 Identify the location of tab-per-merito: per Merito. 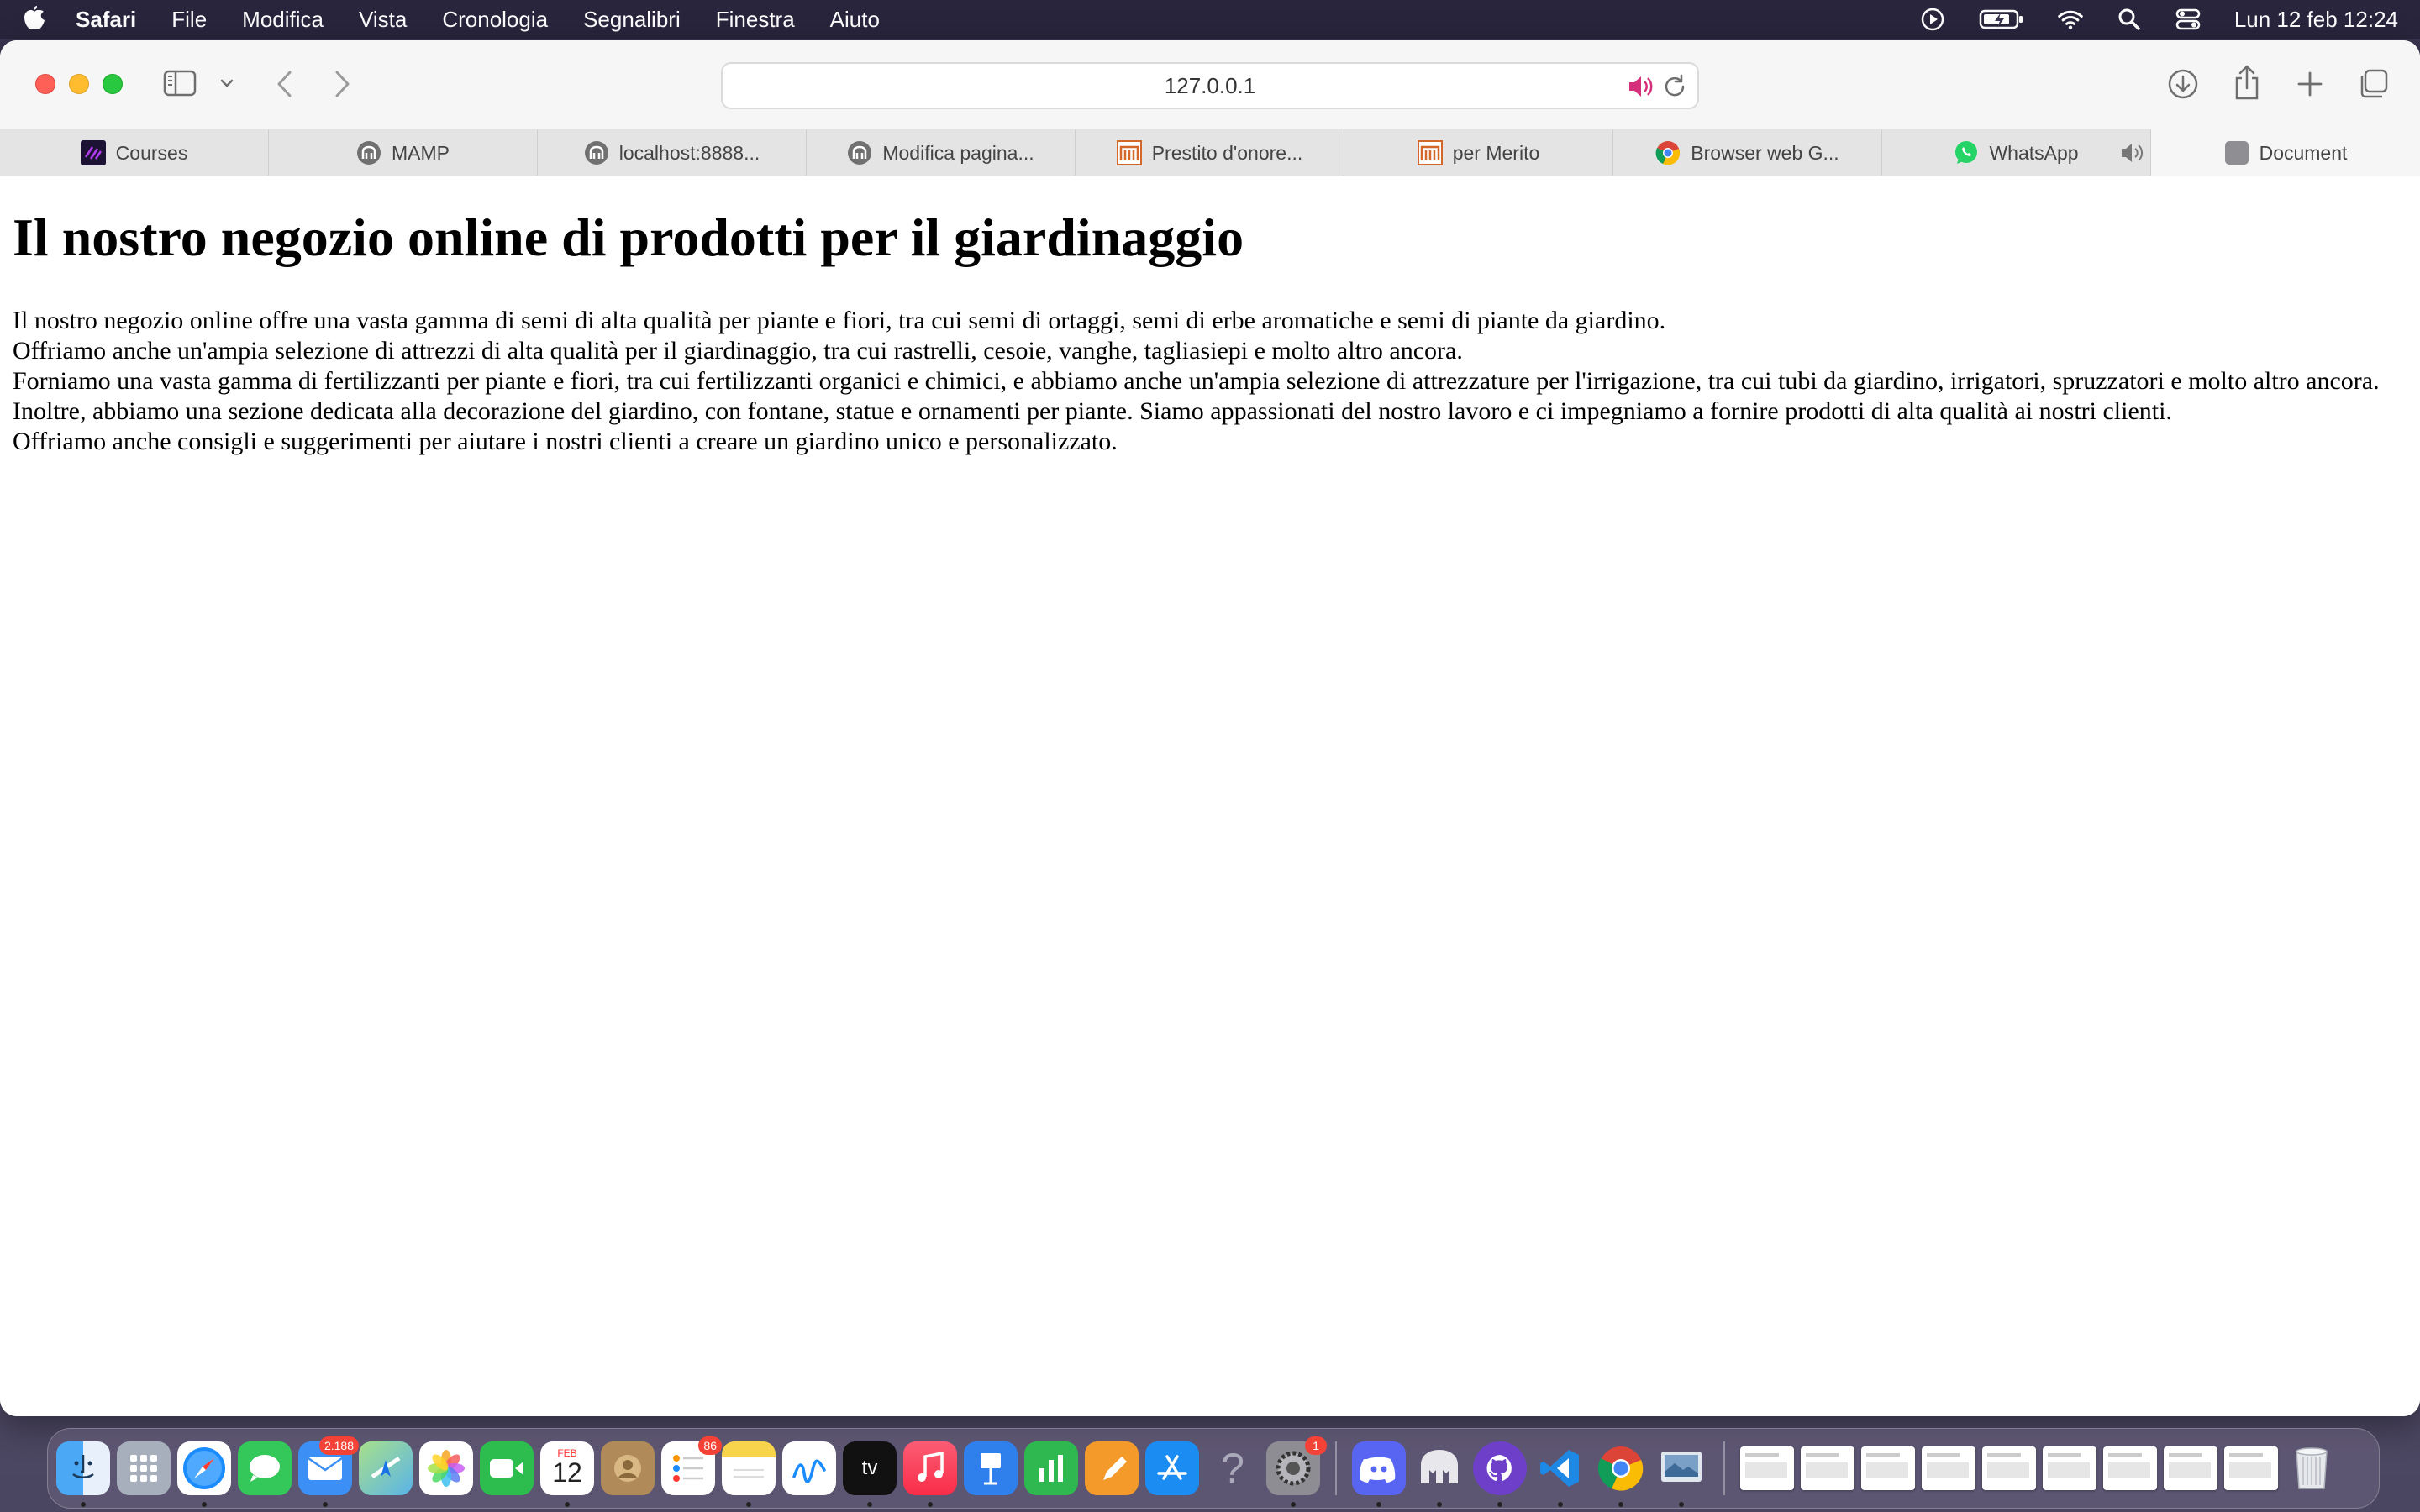
(1478, 152).